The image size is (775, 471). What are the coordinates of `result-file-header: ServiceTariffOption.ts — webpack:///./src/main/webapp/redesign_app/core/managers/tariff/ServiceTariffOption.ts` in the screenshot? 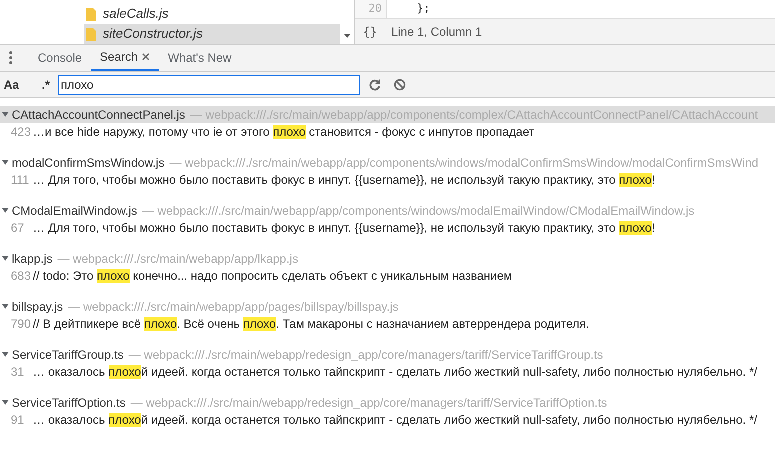 It's located at (387, 402).